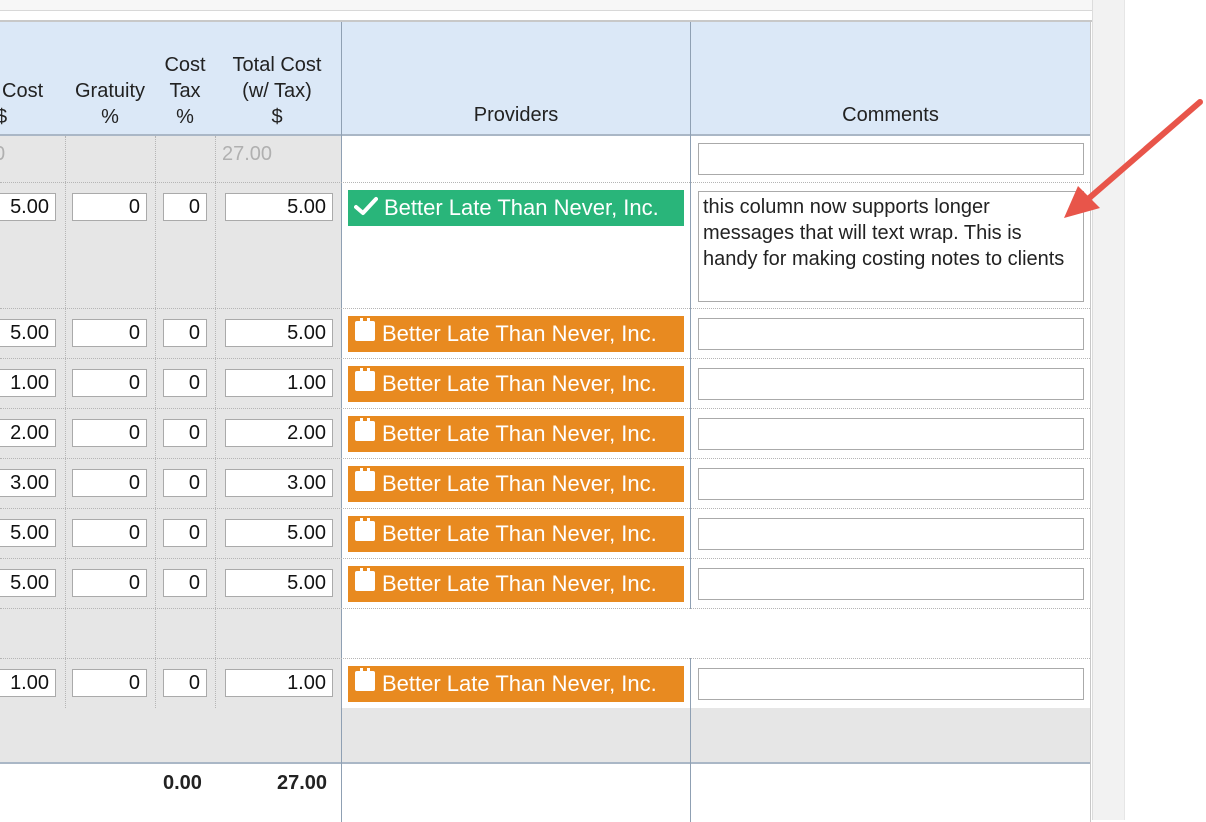  Describe the element at coordinates (516, 115) in the screenshot. I see `header-providers-label: Providers` at that location.